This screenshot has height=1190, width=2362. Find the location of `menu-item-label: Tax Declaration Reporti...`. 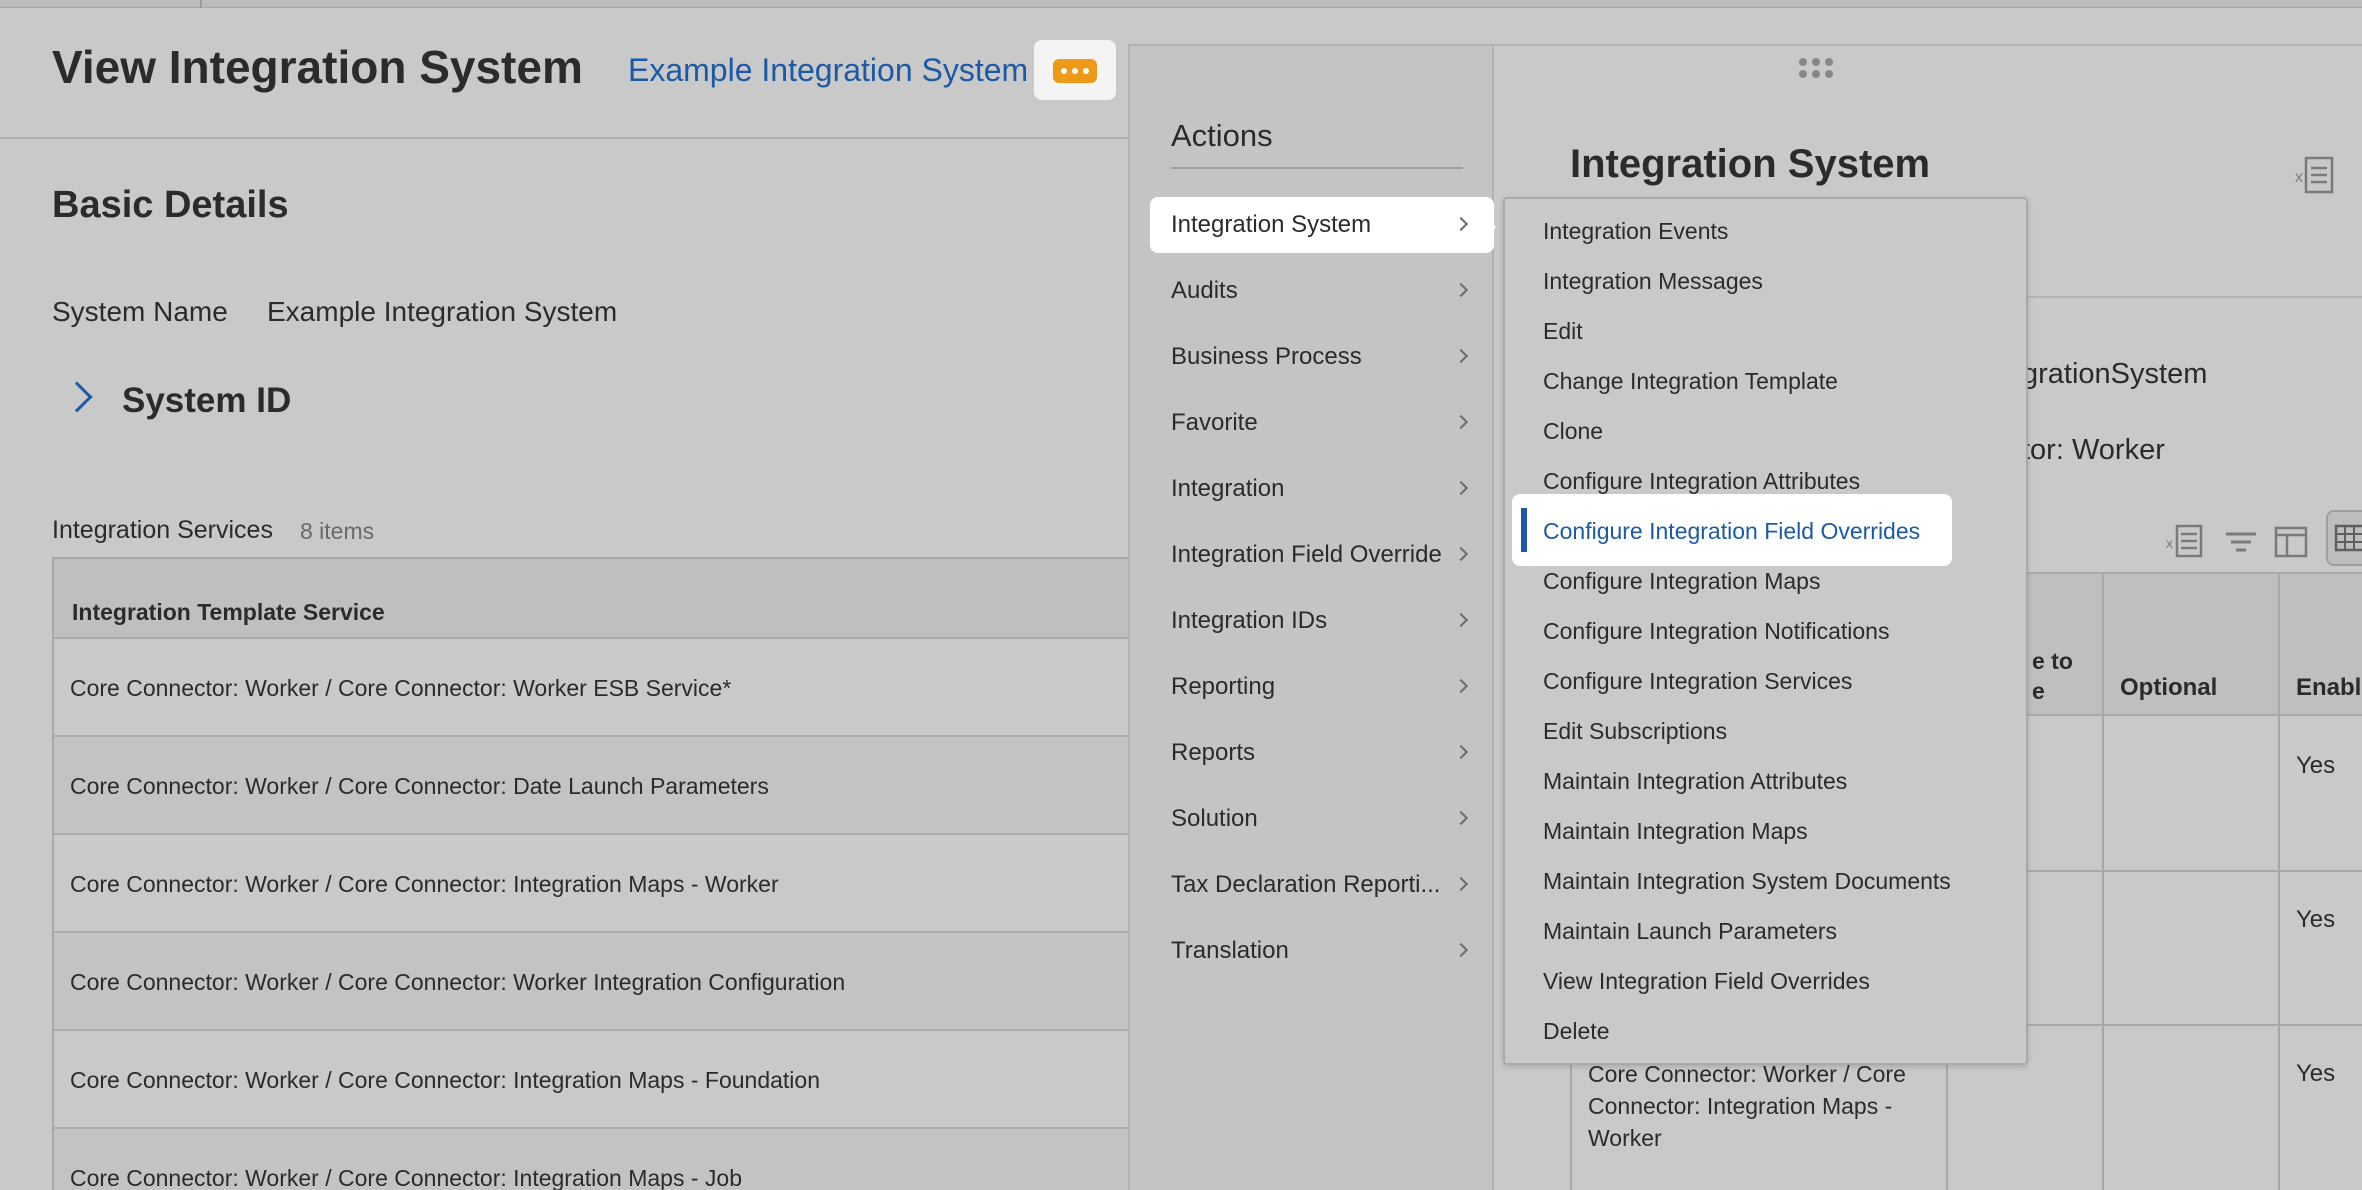

menu-item-label: Tax Declaration Reporti... is located at coordinates (1306, 884).